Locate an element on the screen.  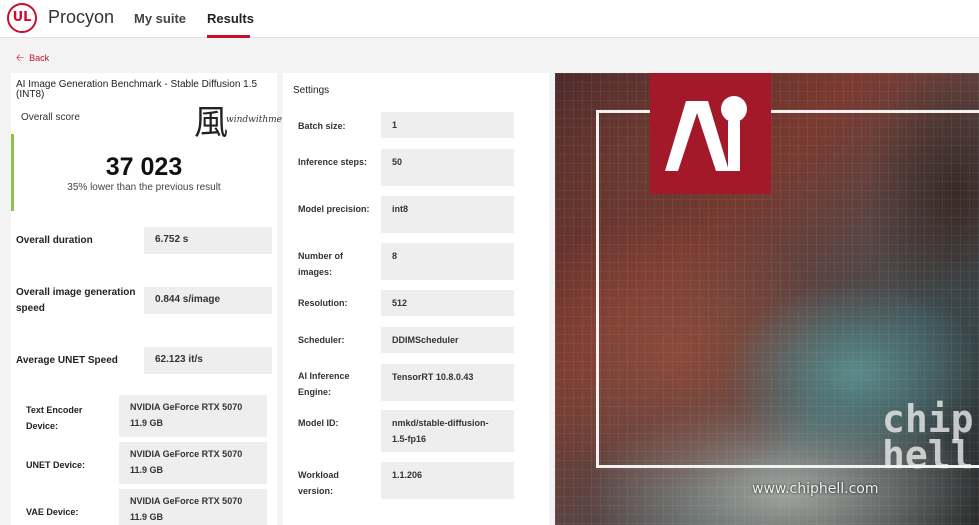
watermark-char: 風 is located at coordinates (211, 123).